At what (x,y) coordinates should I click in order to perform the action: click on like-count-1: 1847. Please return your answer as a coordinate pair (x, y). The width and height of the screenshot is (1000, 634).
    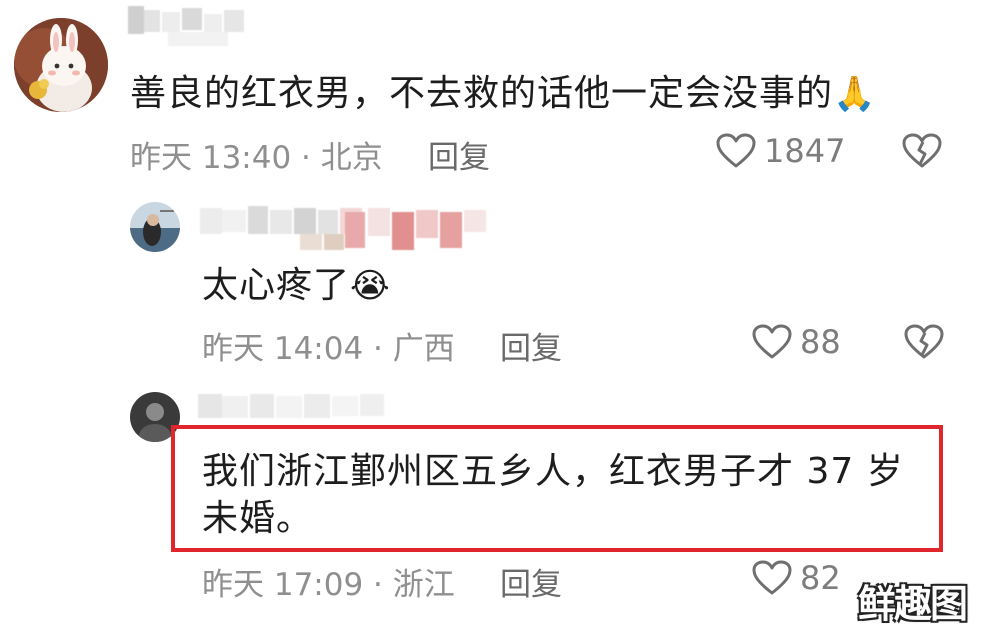
    Looking at the image, I should click on (805, 151).